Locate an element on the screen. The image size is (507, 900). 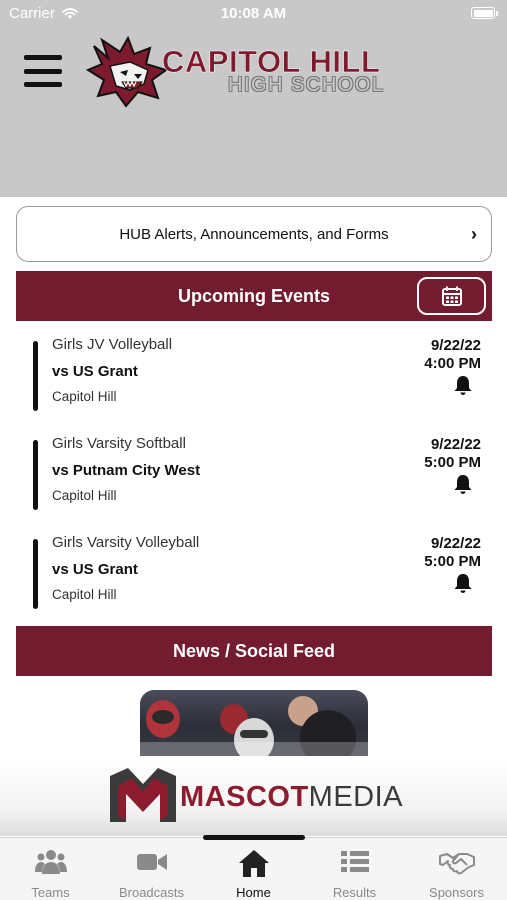
tab-teams-label: Teams is located at coordinates (50, 892).